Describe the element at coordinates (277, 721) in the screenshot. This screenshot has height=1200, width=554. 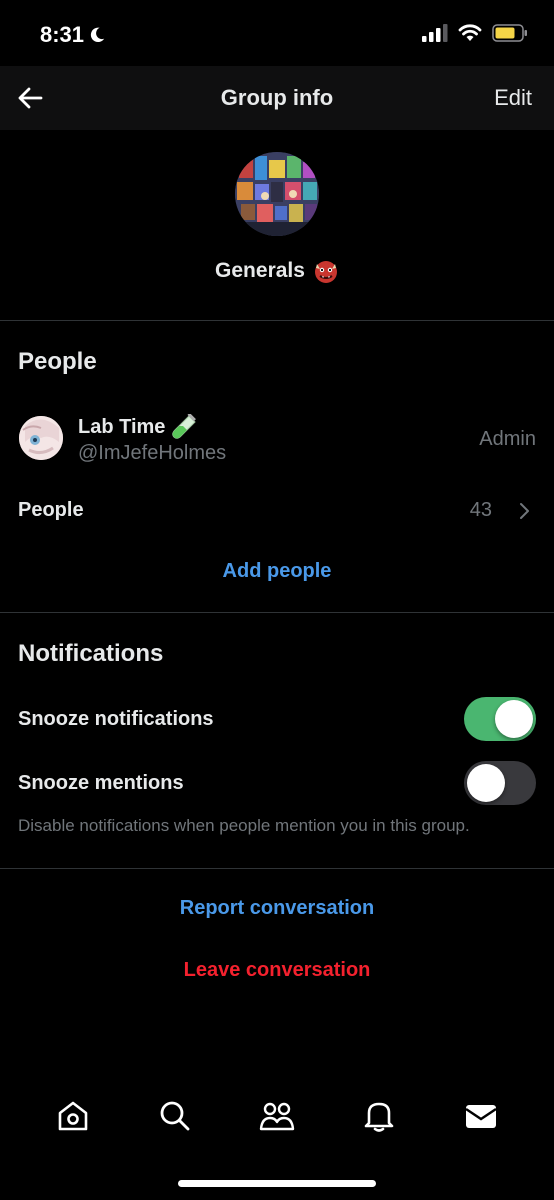
I see `snooze-notifications-row: Snooze notifications` at that location.